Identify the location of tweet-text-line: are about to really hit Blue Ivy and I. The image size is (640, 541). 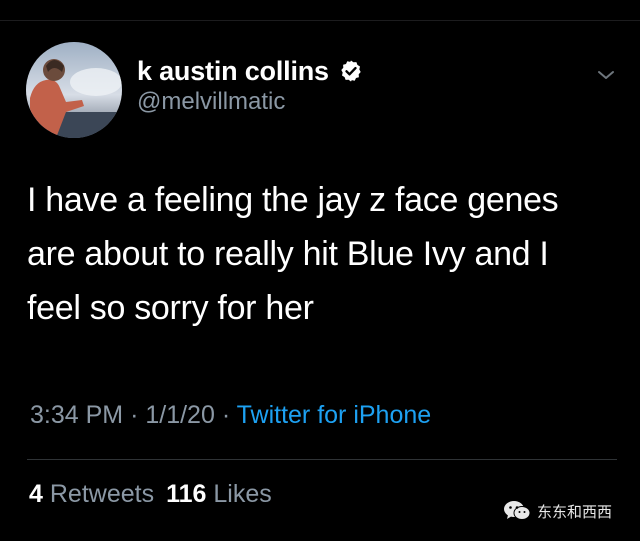
(288, 254).